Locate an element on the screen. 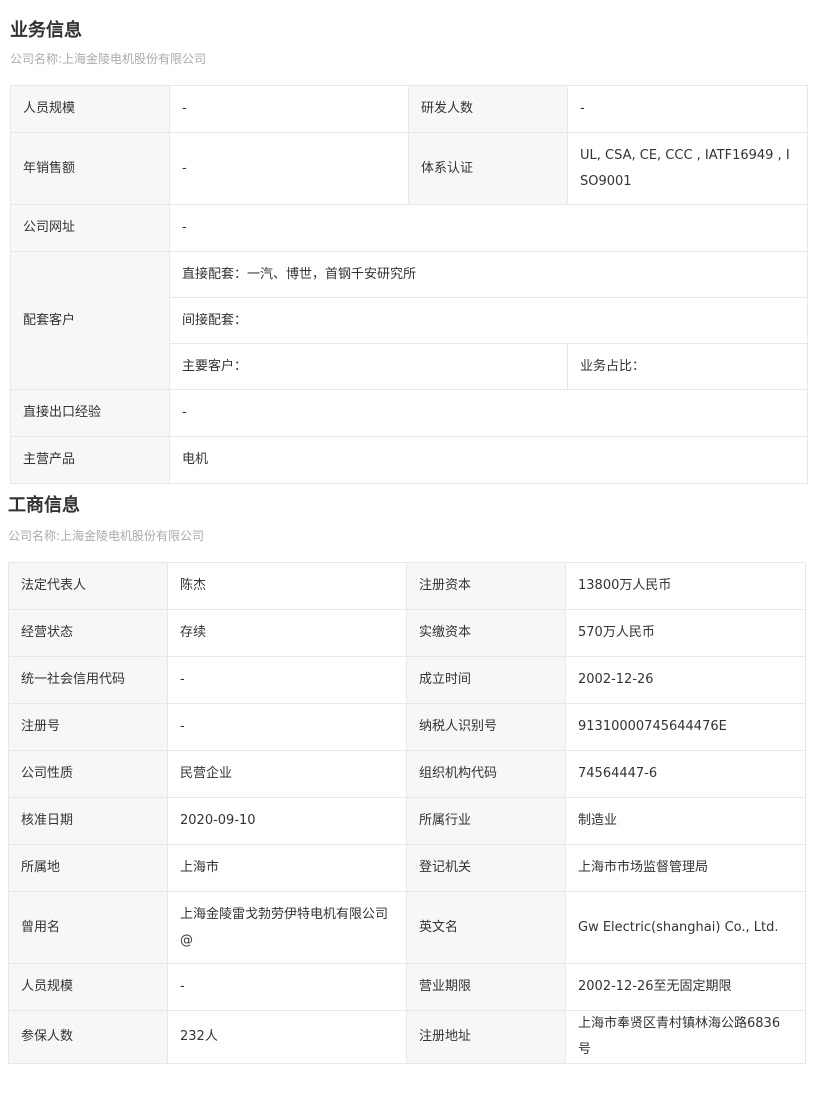 This screenshot has width=826, height=1100. export-experience-value: - is located at coordinates (488, 413).